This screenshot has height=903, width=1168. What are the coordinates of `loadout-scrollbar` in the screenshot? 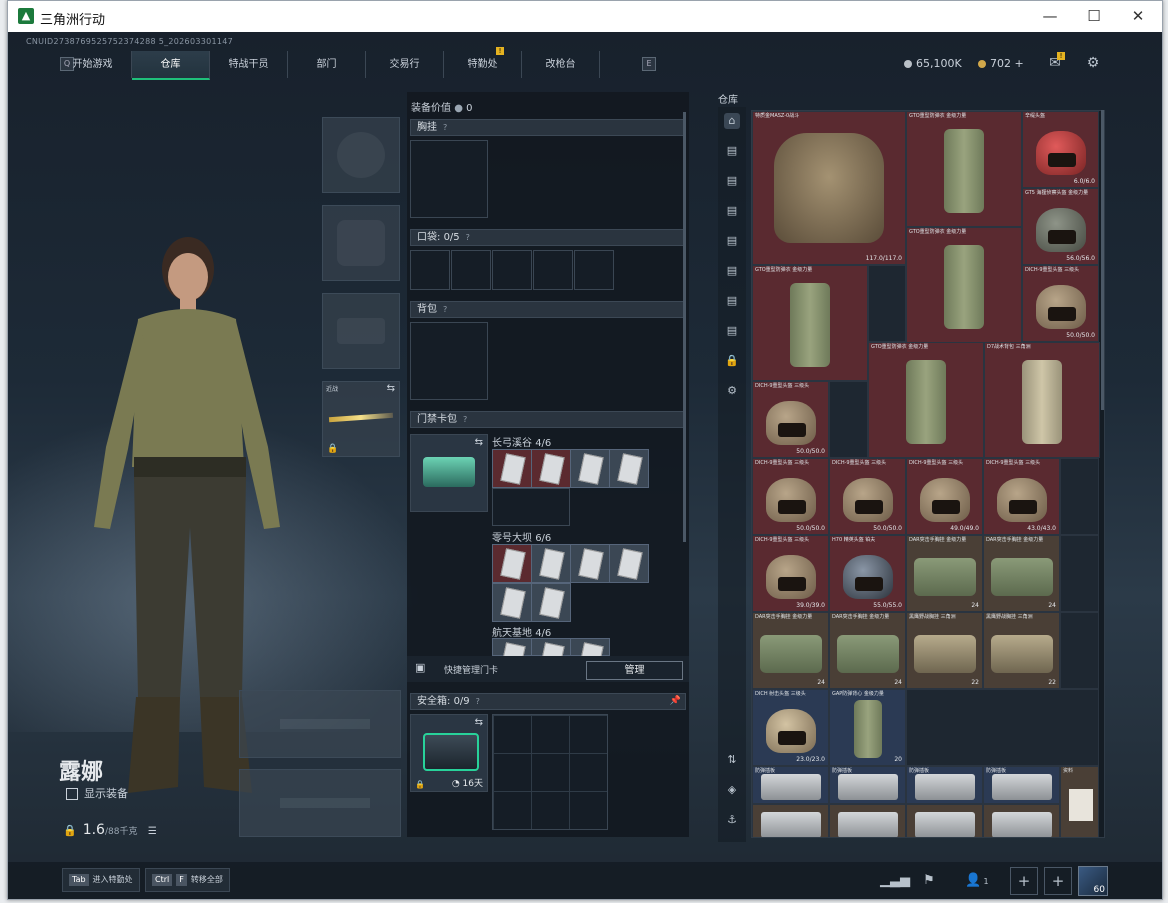 It's located at (684, 327).